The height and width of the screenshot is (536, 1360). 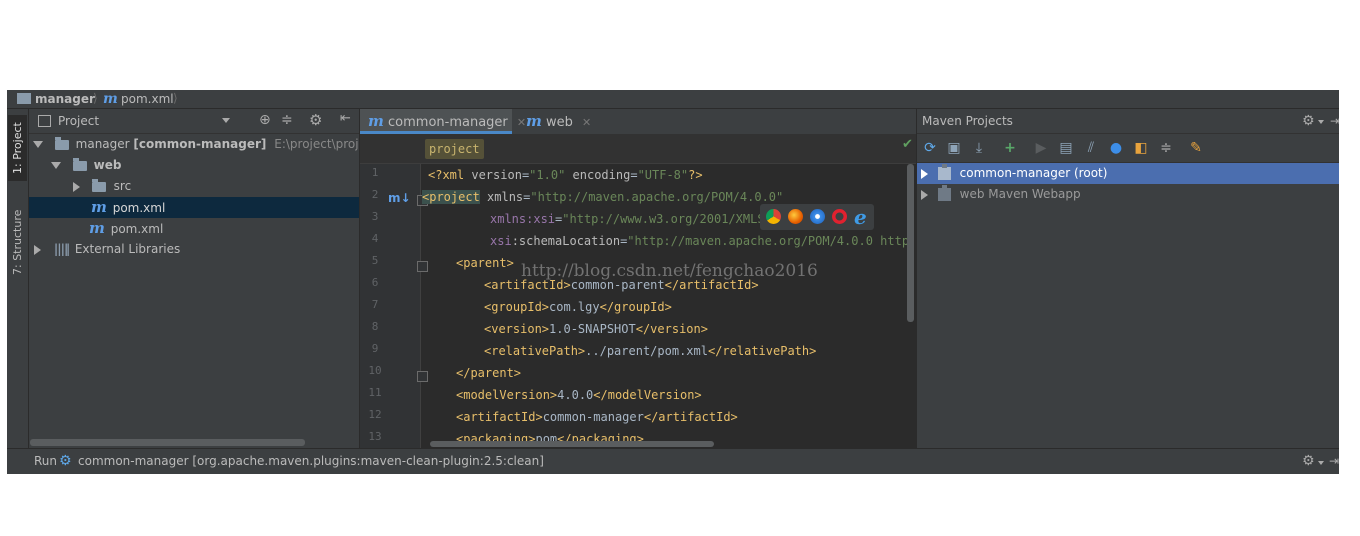 What do you see at coordinates (194, 249) in the screenshot?
I see `tree-item-external-libraries: |||‖ External Libraries` at bounding box center [194, 249].